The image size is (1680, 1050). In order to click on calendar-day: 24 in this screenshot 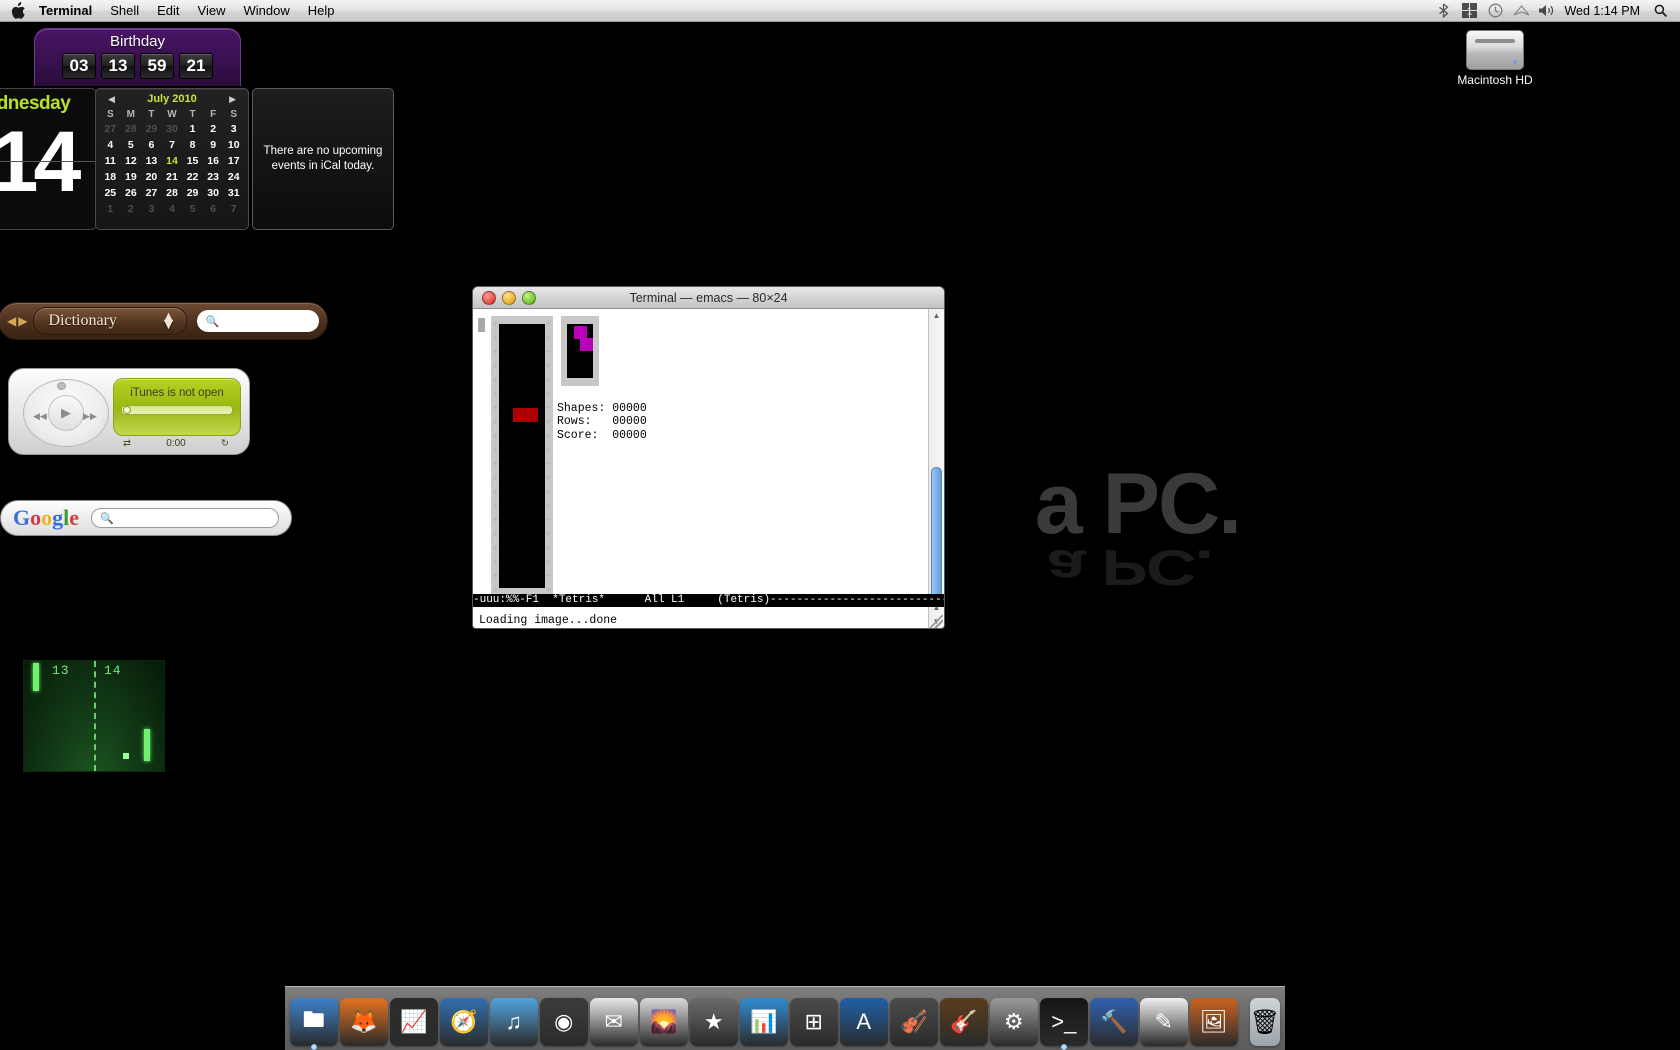, I will do `click(233, 177)`.